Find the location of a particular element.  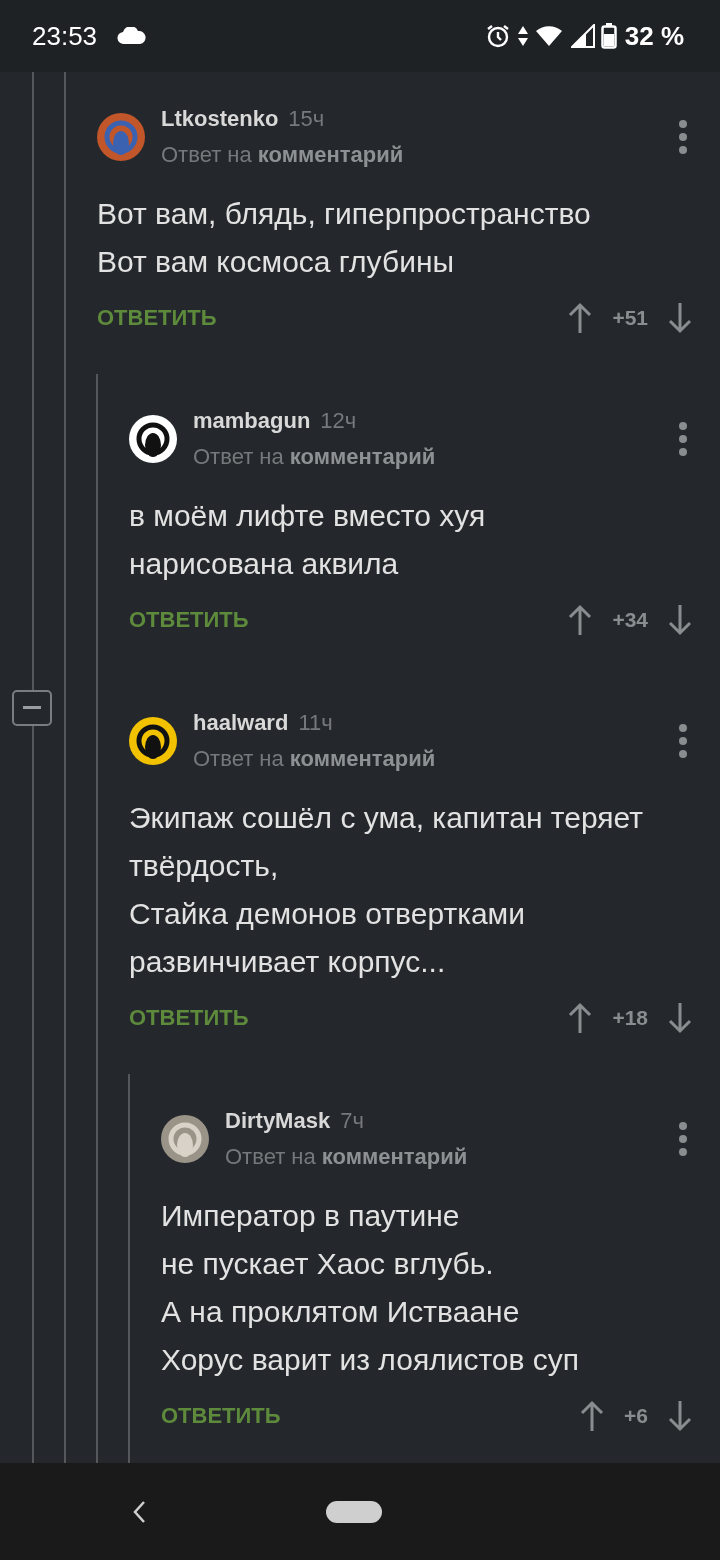

comment-text: Хорус варит из лоялистов суп is located at coordinates (370, 1360).